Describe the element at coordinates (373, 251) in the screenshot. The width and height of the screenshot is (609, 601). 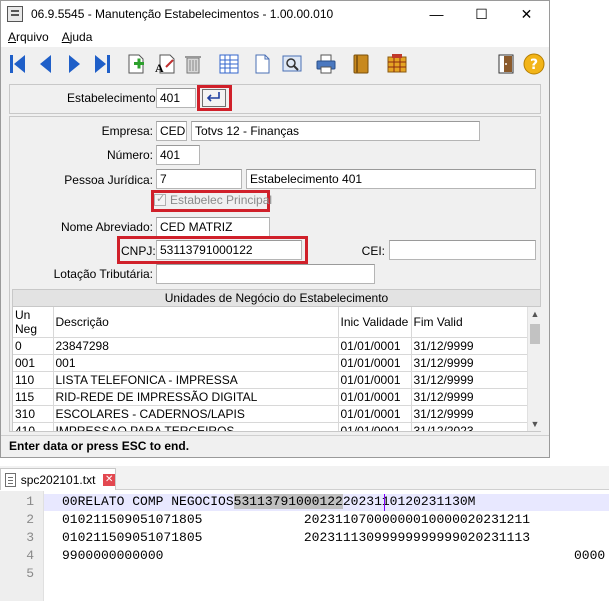
I see `cei-label: CEI:` at that location.